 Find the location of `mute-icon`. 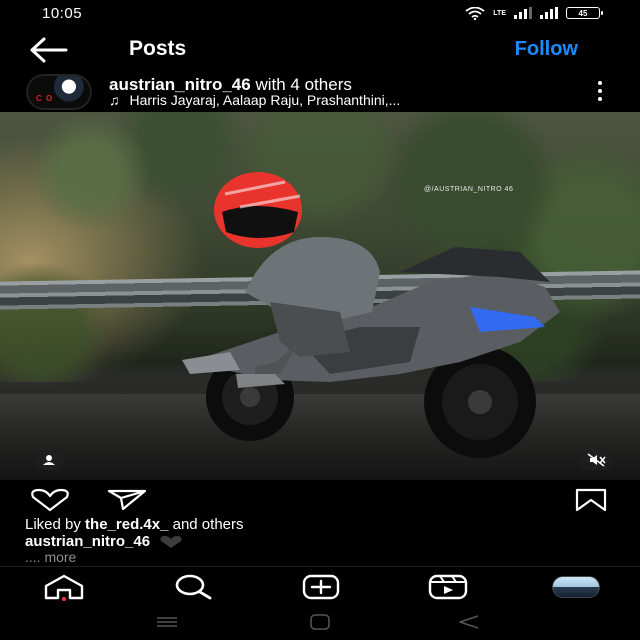

mute-icon is located at coordinates (596, 460).